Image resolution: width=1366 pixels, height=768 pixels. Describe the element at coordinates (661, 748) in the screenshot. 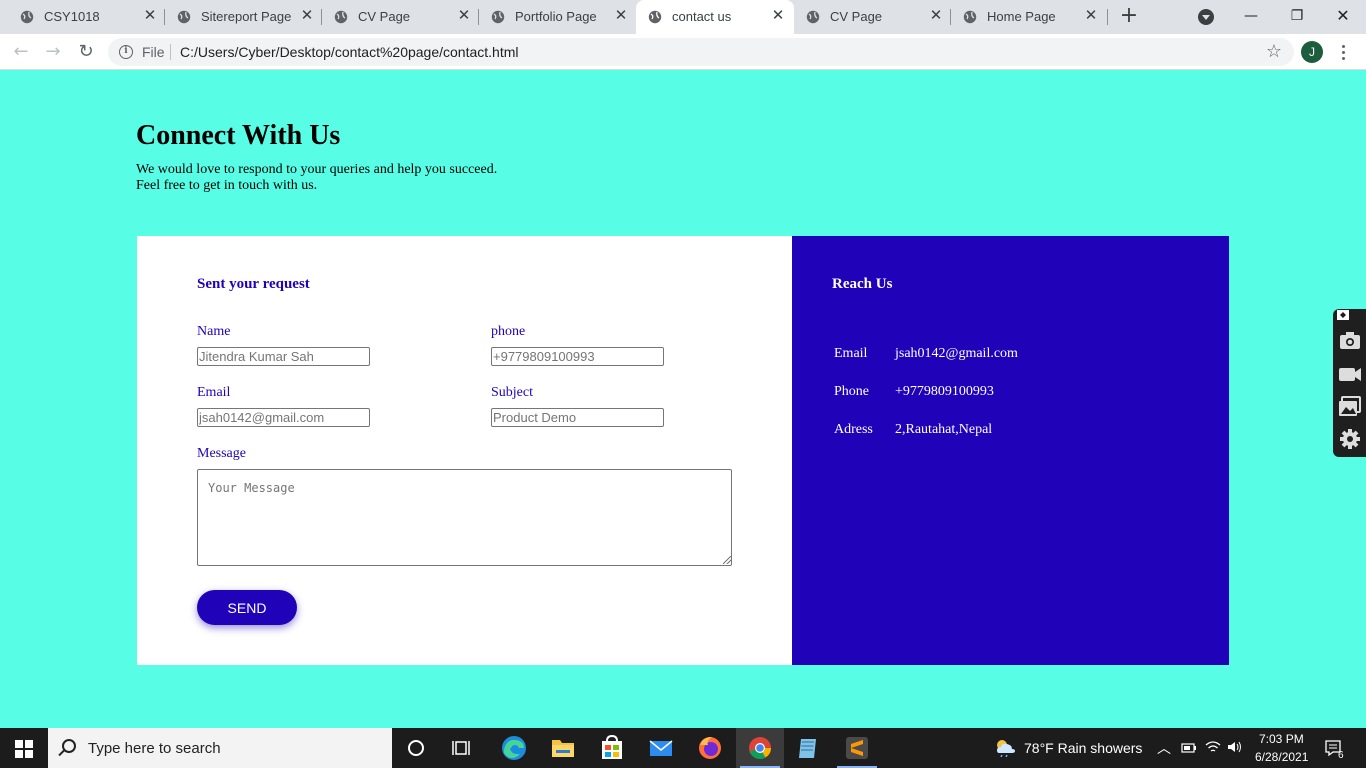

I see `mail-icon` at that location.